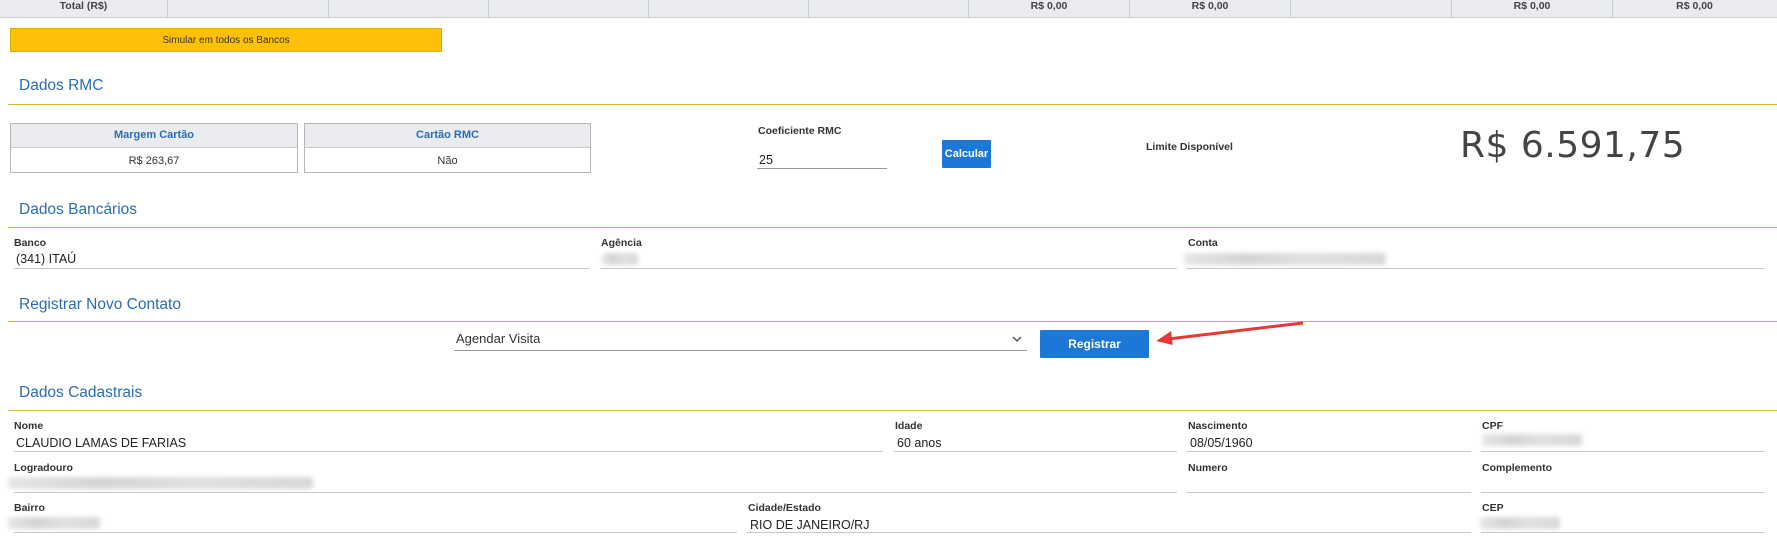 The height and width of the screenshot is (551, 1777). I want to click on coeficiente-rmc-label: Coeficiente RMC, so click(800, 131).